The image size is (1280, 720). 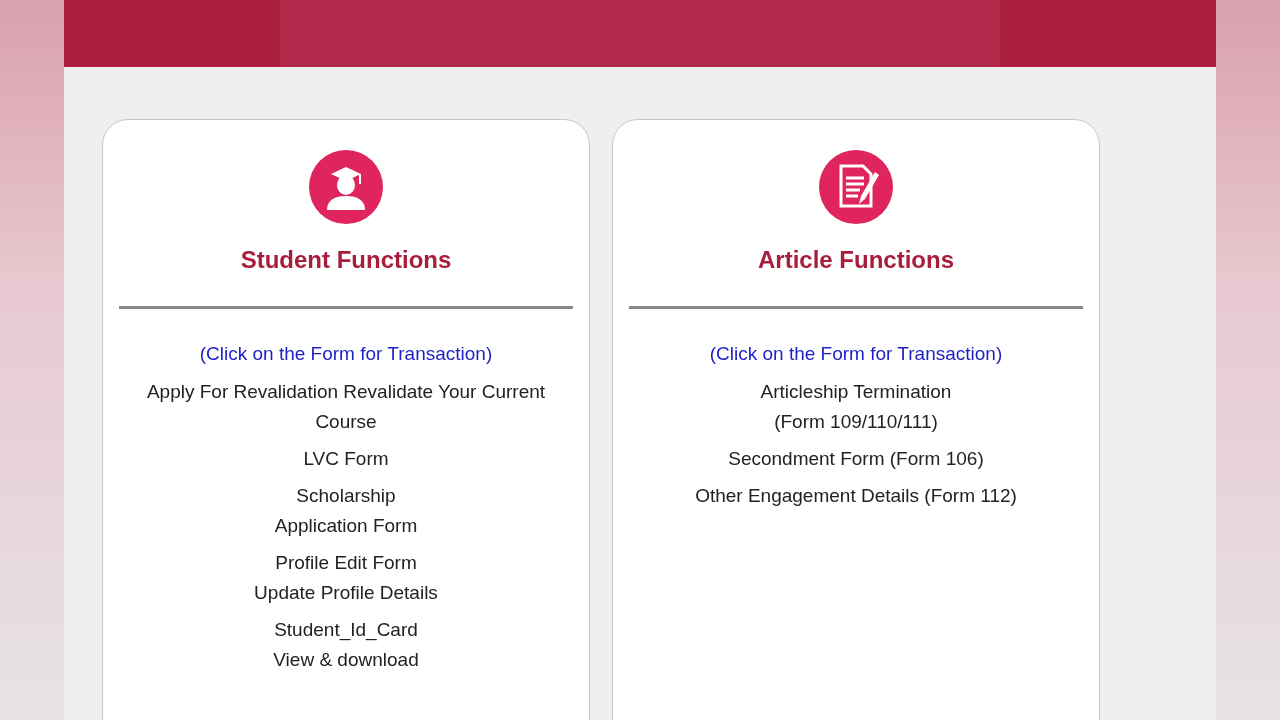 What do you see at coordinates (346, 645) in the screenshot?
I see `form-link: Student_Id_Card View & download` at bounding box center [346, 645].